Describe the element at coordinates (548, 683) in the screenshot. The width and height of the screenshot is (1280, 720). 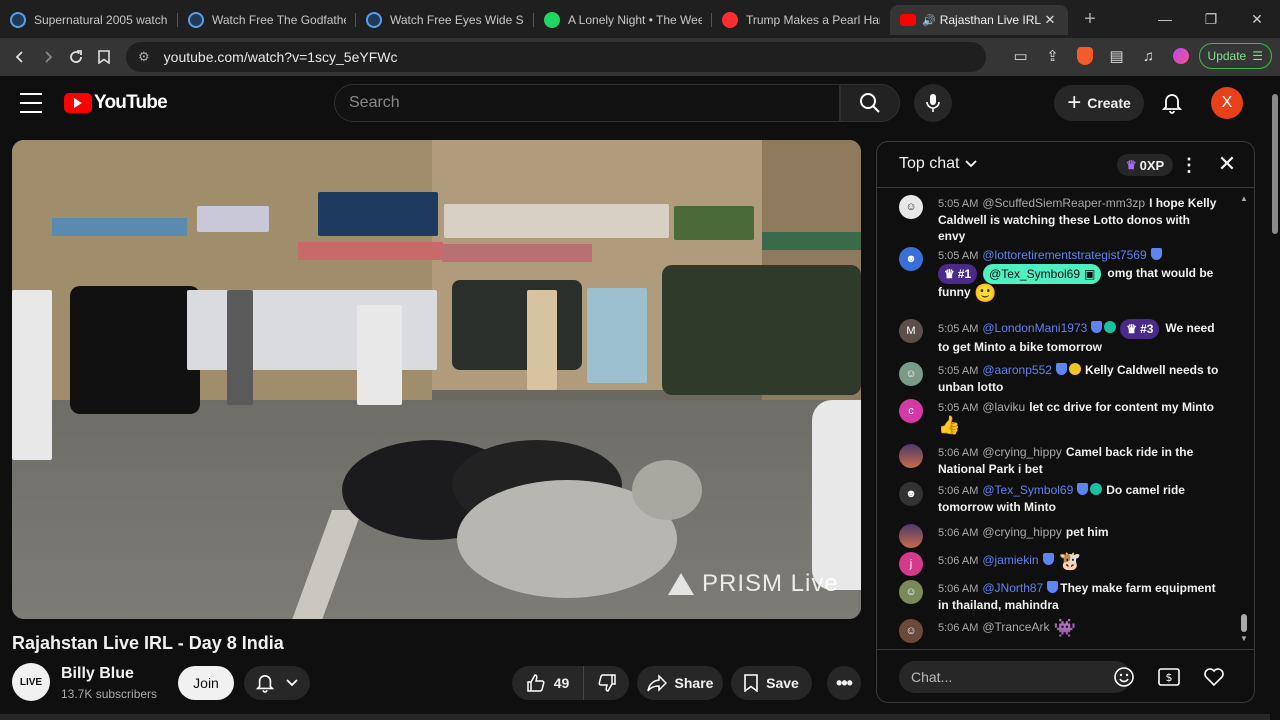
I see `like-button: 49` at that location.